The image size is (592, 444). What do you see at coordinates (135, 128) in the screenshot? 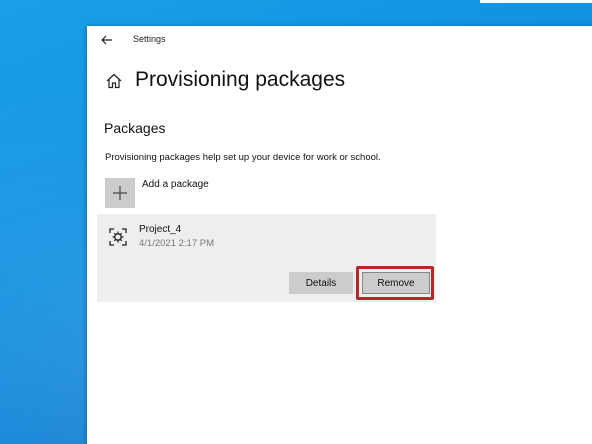
I see `section-title: Packages` at bounding box center [135, 128].